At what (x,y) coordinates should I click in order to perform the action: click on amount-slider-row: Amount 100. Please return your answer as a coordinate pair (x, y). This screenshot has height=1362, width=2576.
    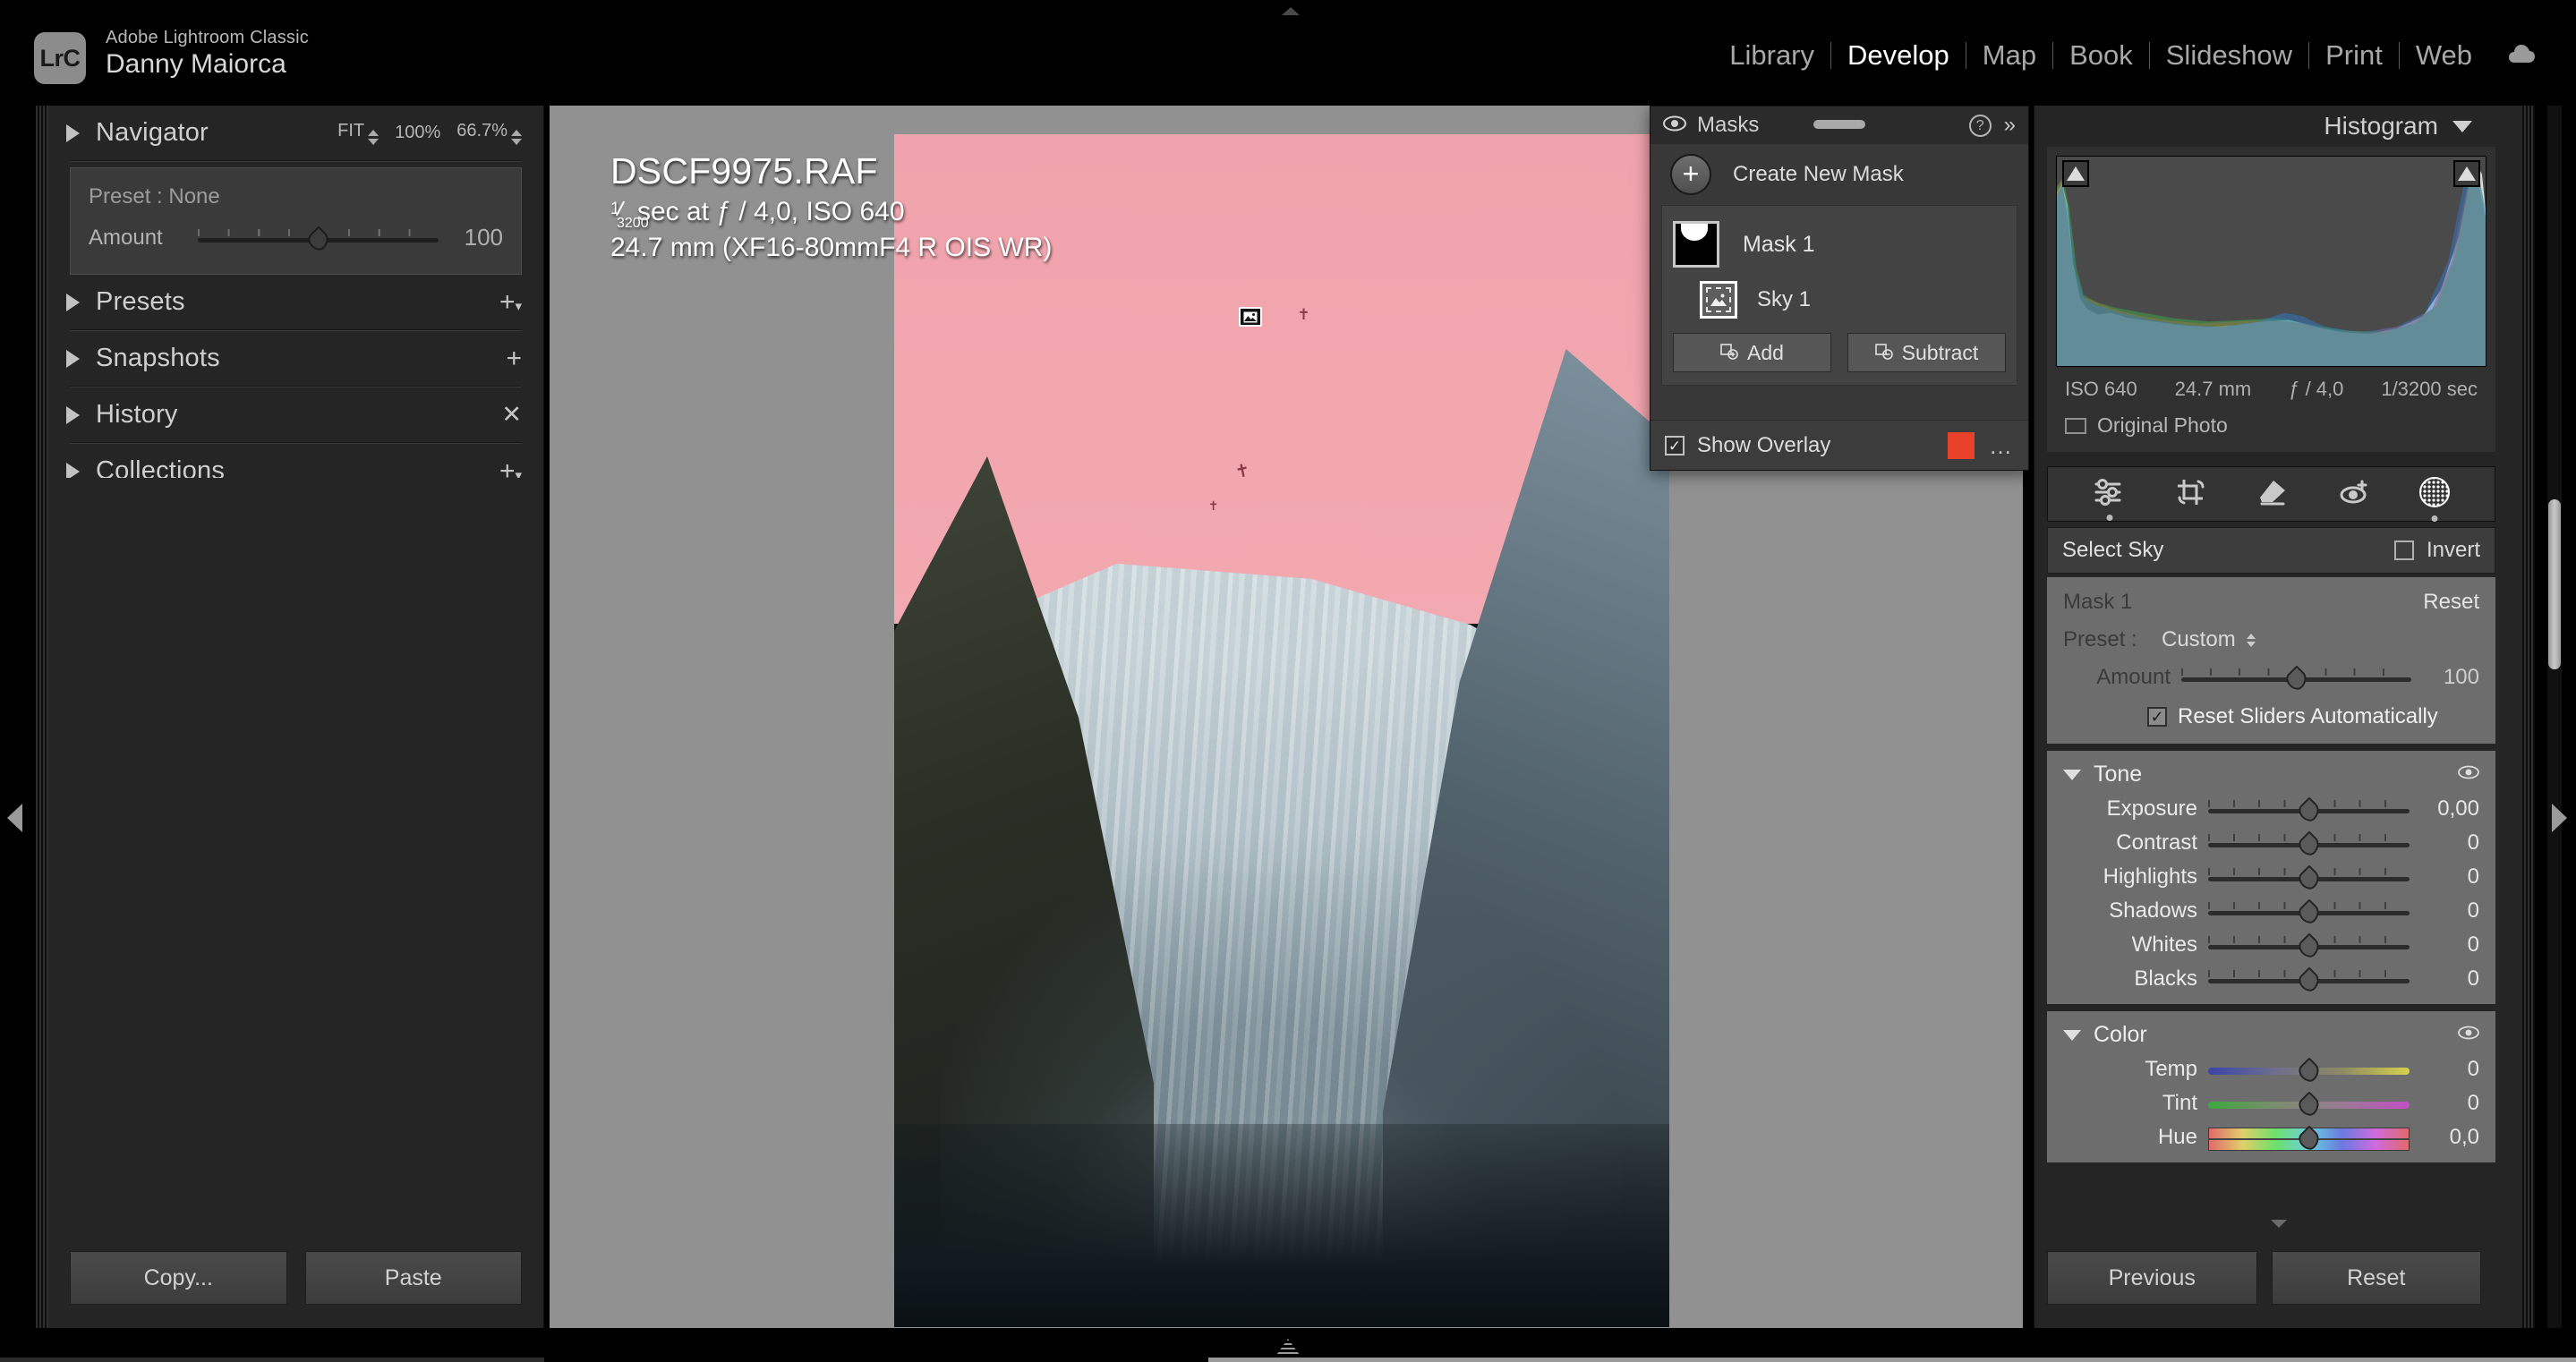
    Looking at the image, I should click on (296, 239).